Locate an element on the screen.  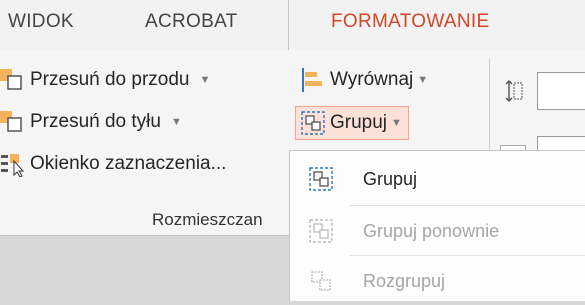
ungroup-icon is located at coordinates (321, 281).